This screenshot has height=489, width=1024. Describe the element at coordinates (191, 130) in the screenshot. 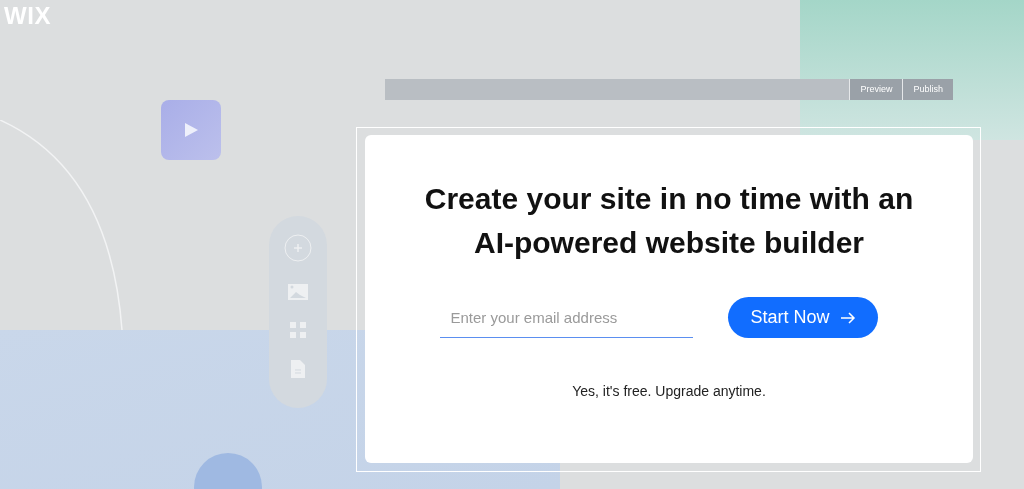

I see `play-icon` at that location.